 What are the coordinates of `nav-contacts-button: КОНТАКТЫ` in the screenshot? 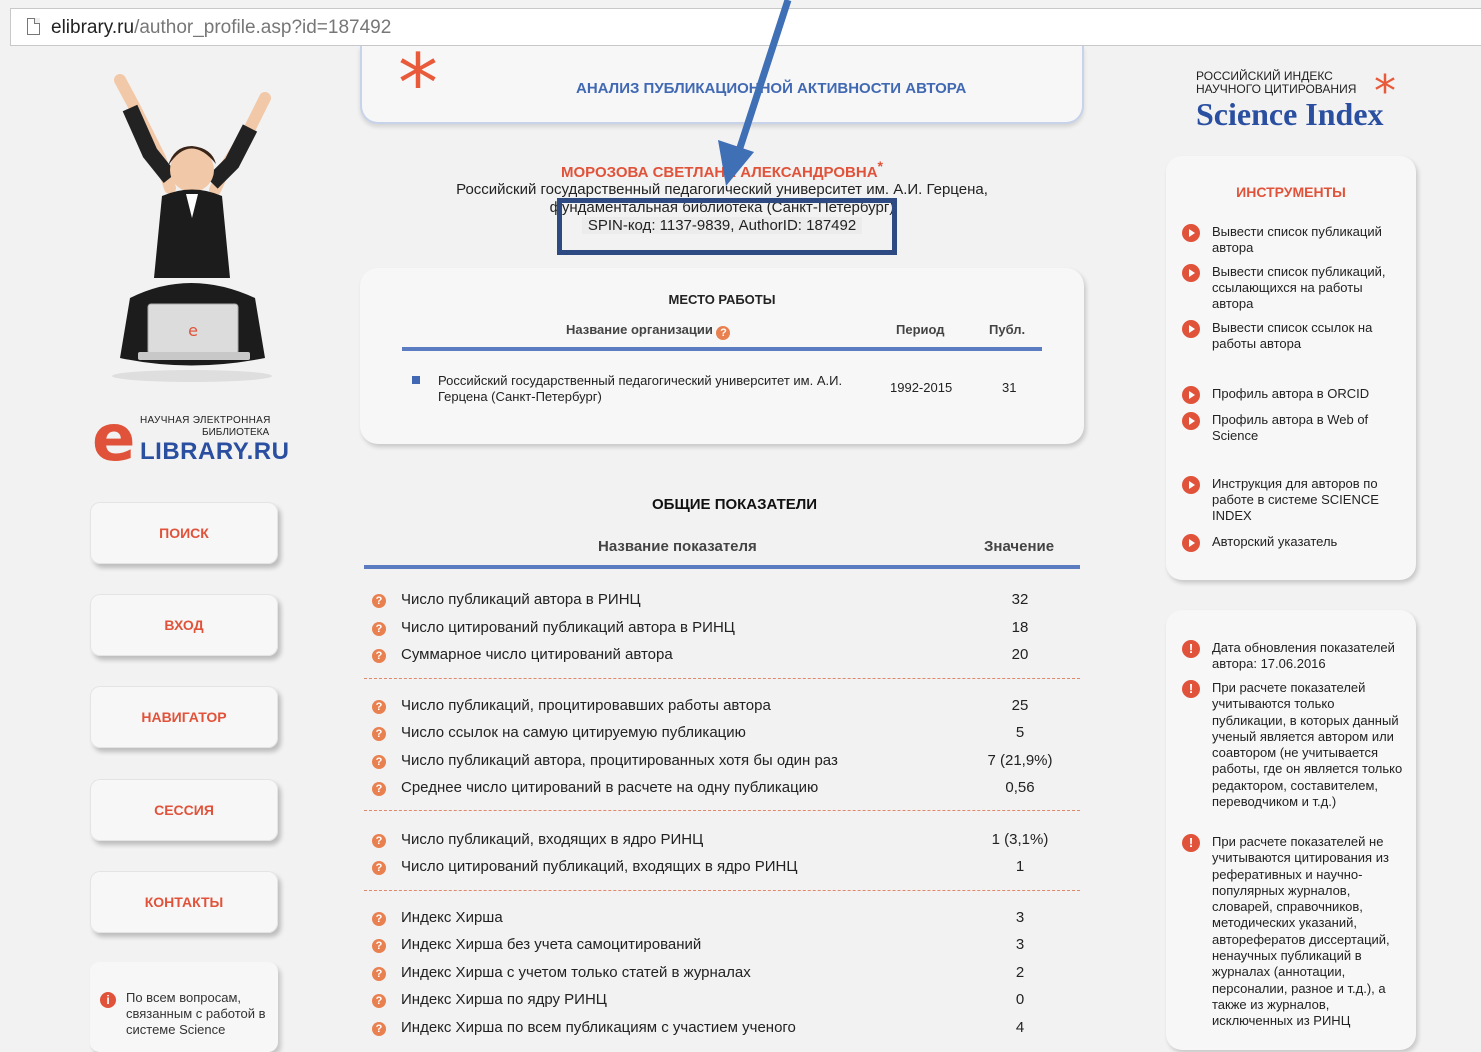 It's located at (184, 902).